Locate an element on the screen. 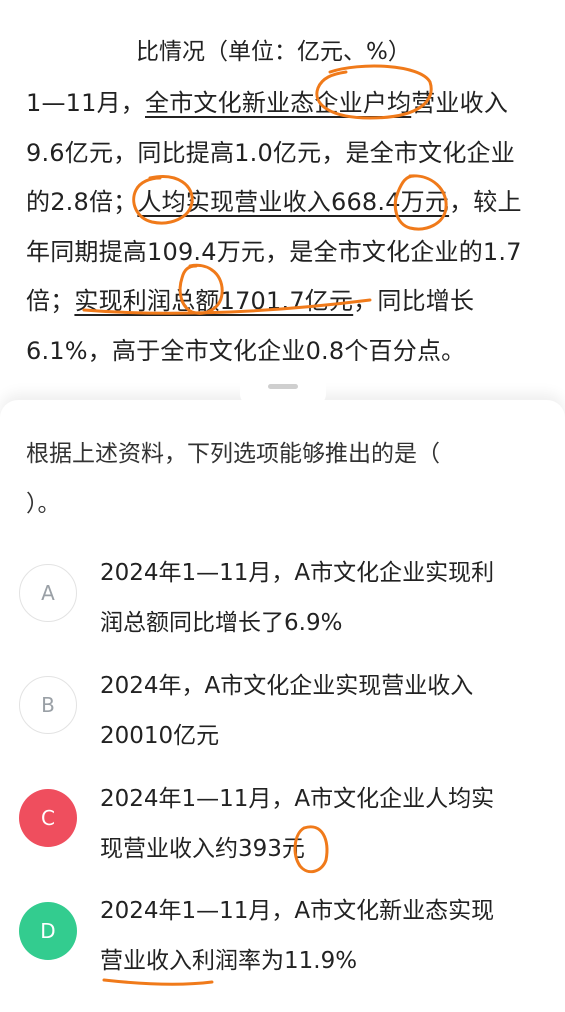 The width and height of the screenshot is (565, 1012). question-text-line-2: ）。 is located at coordinates (43, 504).